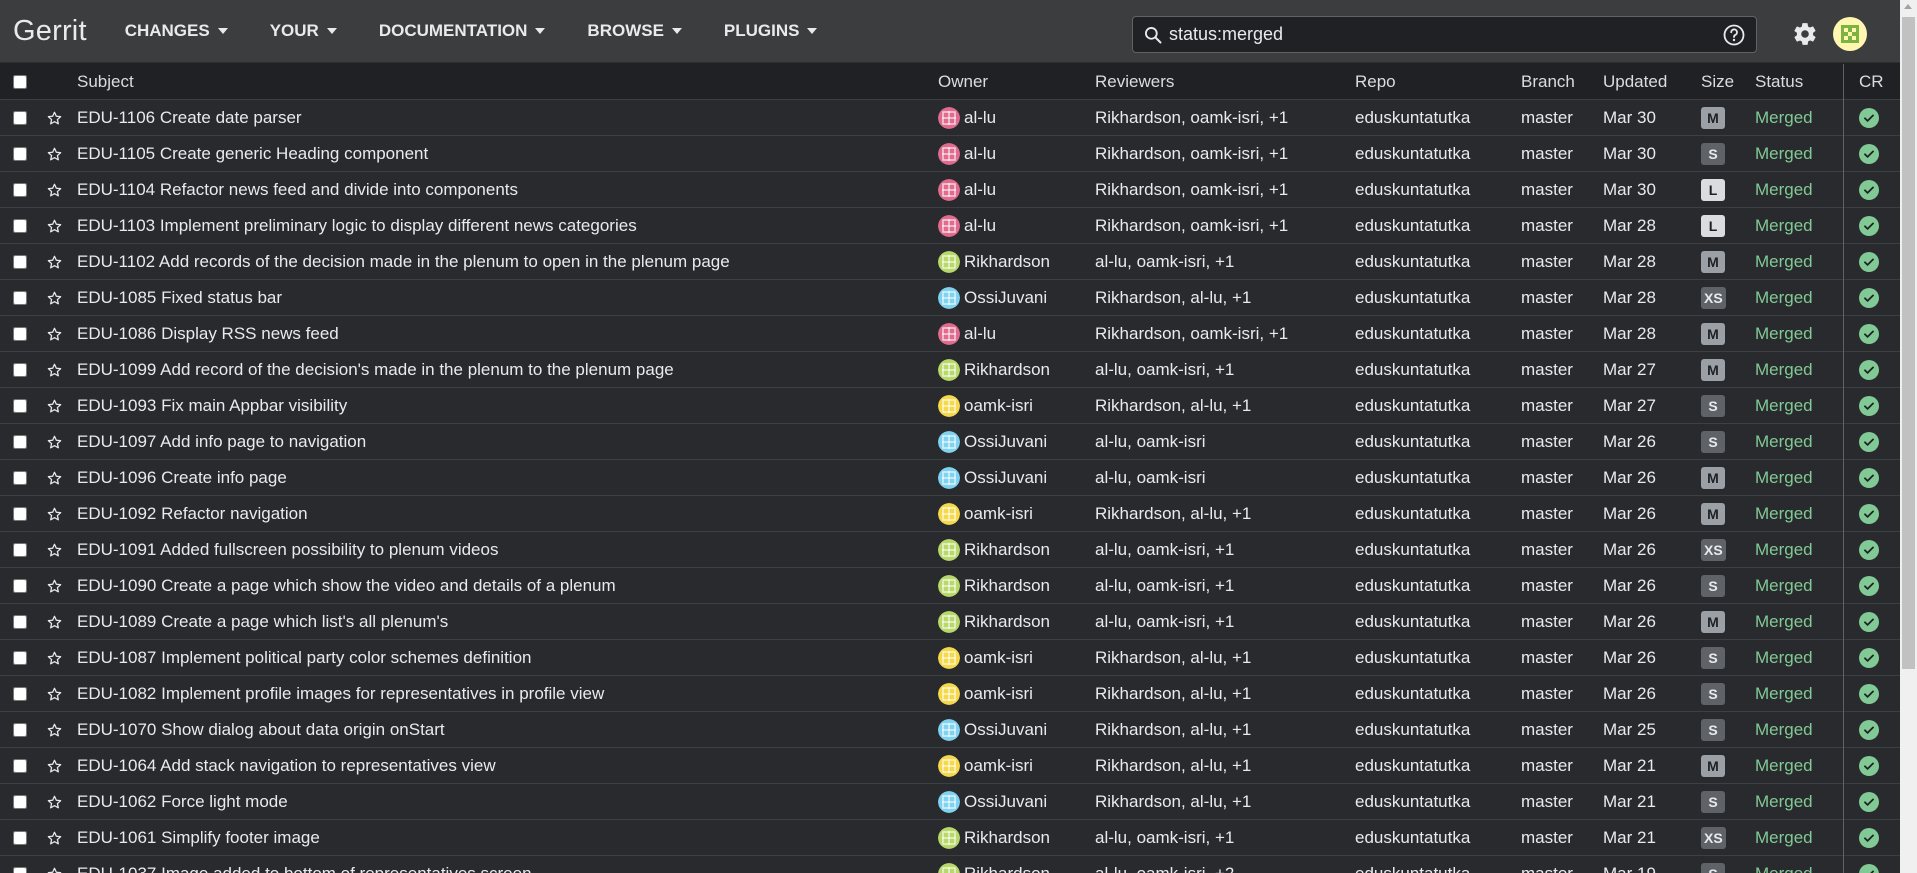 The height and width of the screenshot is (873, 1917). What do you see at coordinates (20, 82) in the screenshot?
I see `select-all-checkbox` at bounding box center [20, 82].